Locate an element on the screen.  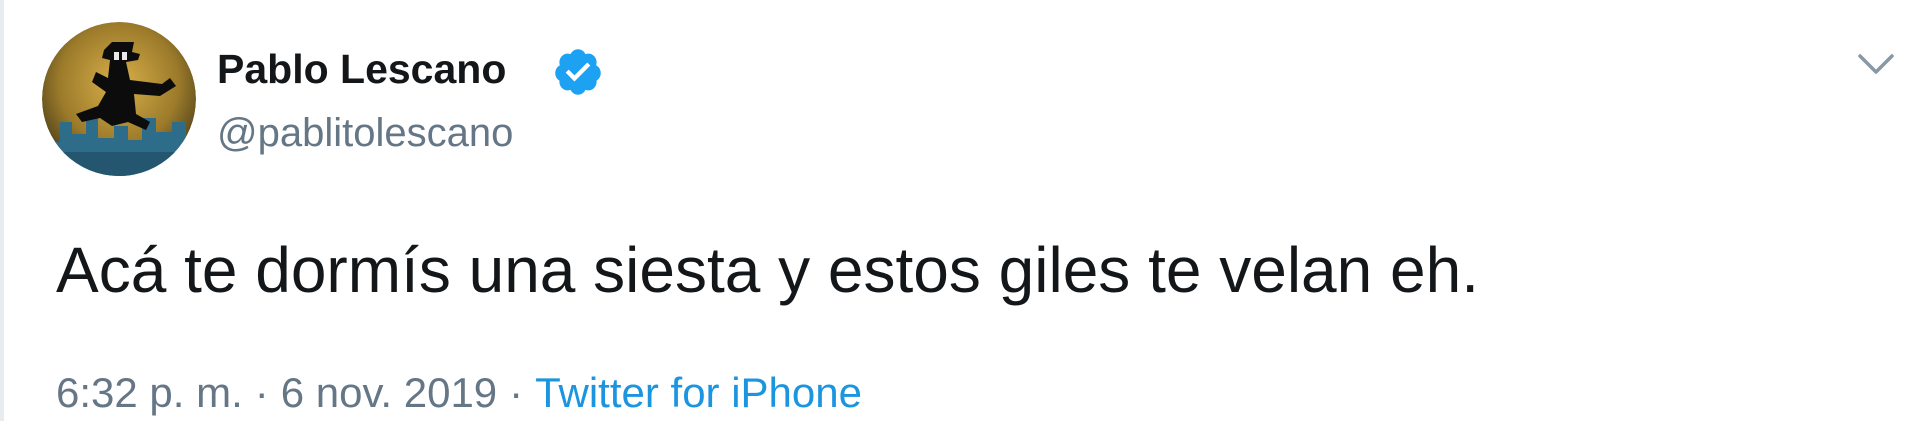
profile-avatar is located at coordinates (119, 99).